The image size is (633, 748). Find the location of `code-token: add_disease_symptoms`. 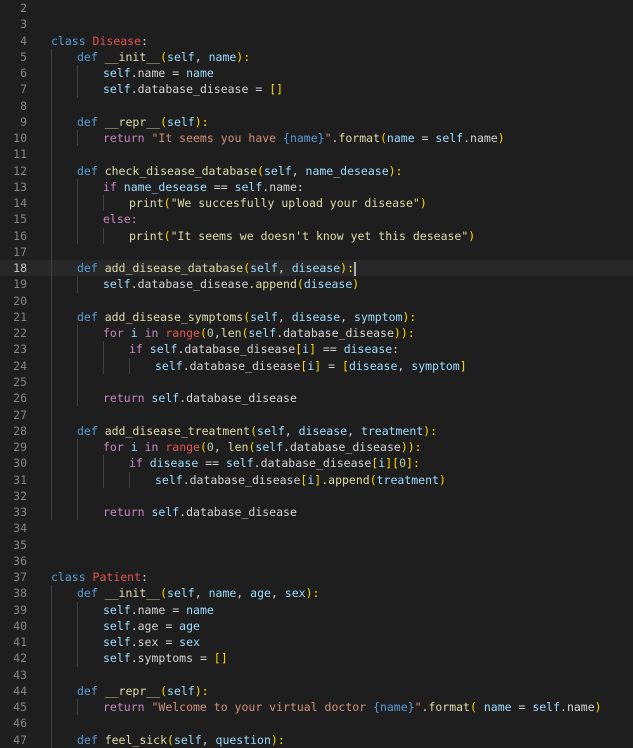

code-token: add_disease_symptoms is located at coordinates (174, 316).